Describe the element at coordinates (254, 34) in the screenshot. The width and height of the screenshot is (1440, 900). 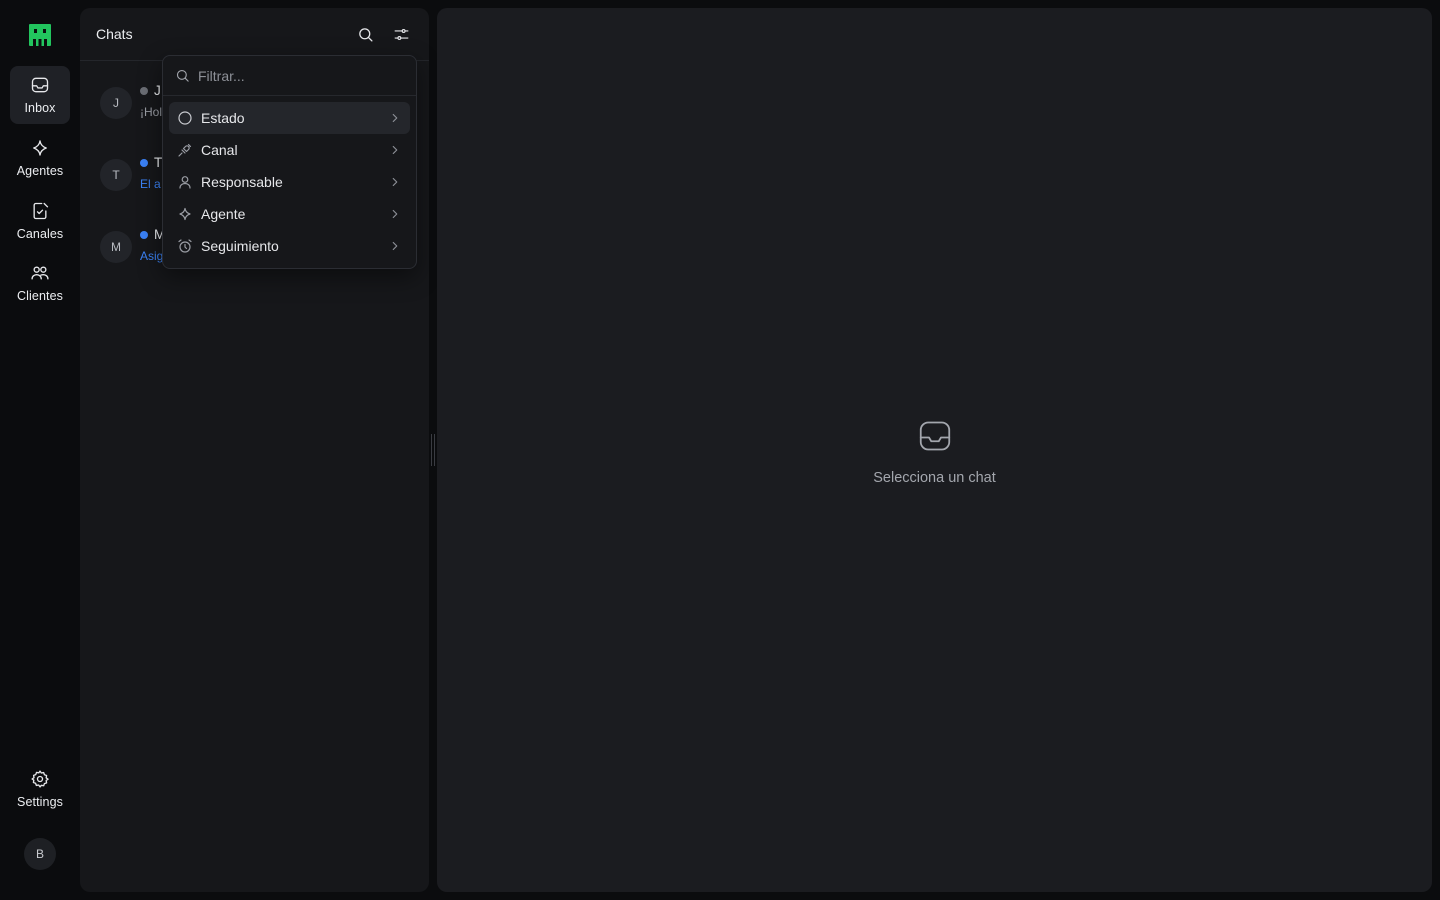
I see `chats-header: Chats` at that location.